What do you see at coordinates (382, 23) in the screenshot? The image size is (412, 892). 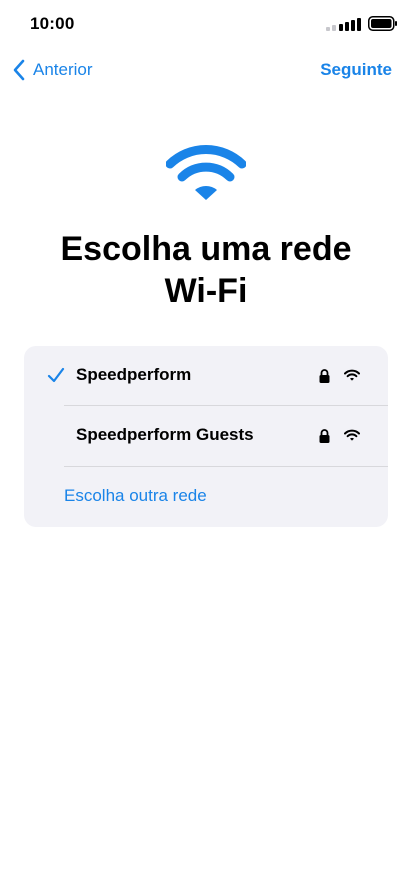 I see `battery-icon` at bounding box center [382, 23].